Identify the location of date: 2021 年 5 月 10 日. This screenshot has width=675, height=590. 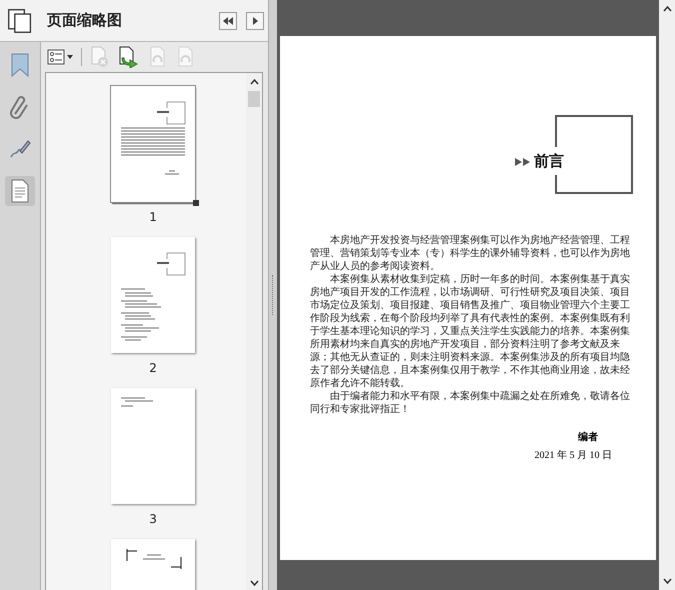
(573, 455).